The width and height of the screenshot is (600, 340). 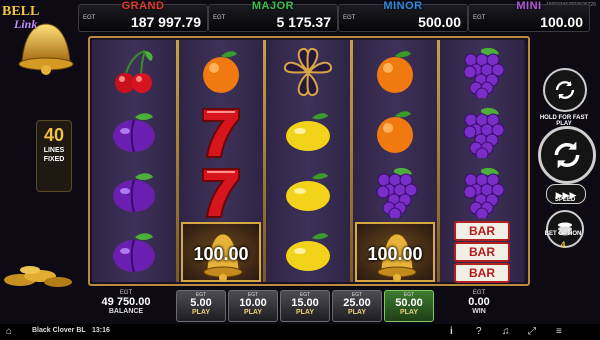 I want to click on bet-button-2: EGT 10.00 PLAY, so click(x=253, y=306).